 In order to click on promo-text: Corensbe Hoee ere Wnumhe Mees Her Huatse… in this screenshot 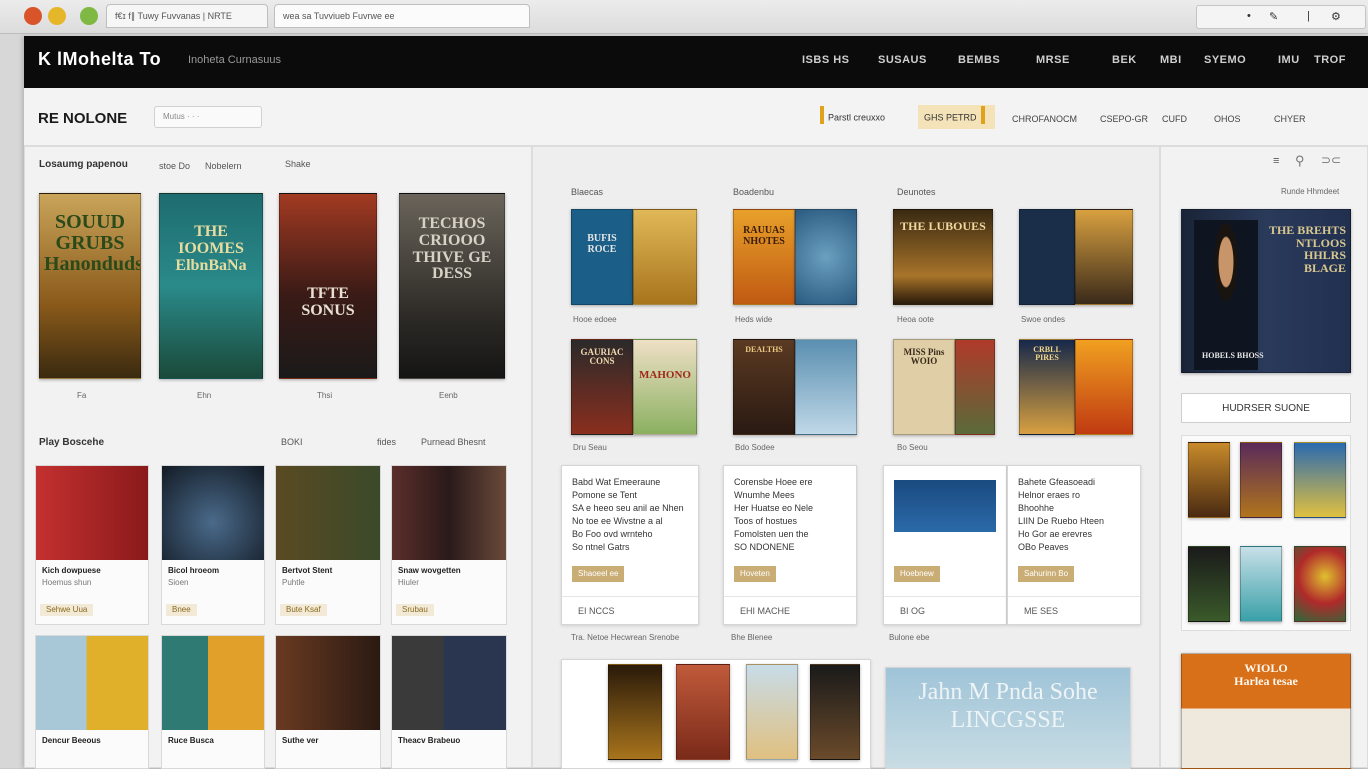, I will do `click(774, 514)`.